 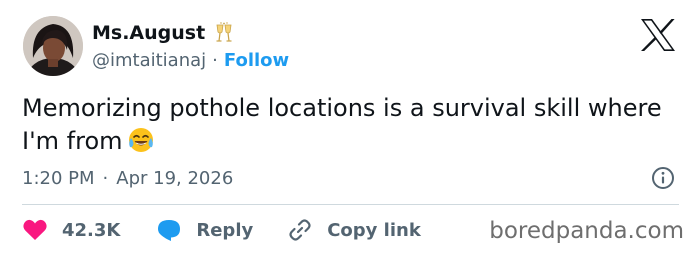 What do you see at coordinates (58, 178) in the screenshot?
I see `tweet-time: 1:20 PM` at bounding box center [58, 178].